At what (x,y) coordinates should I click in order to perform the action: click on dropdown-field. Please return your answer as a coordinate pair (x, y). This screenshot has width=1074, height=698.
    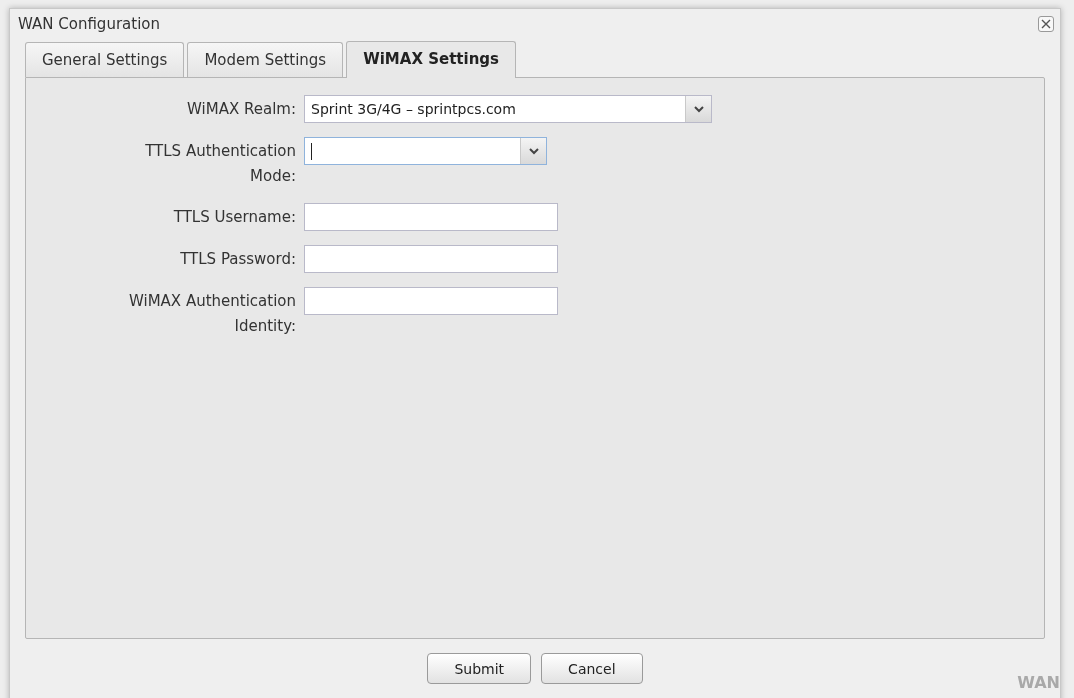
    Looking at the image, I should click on (425, 151).